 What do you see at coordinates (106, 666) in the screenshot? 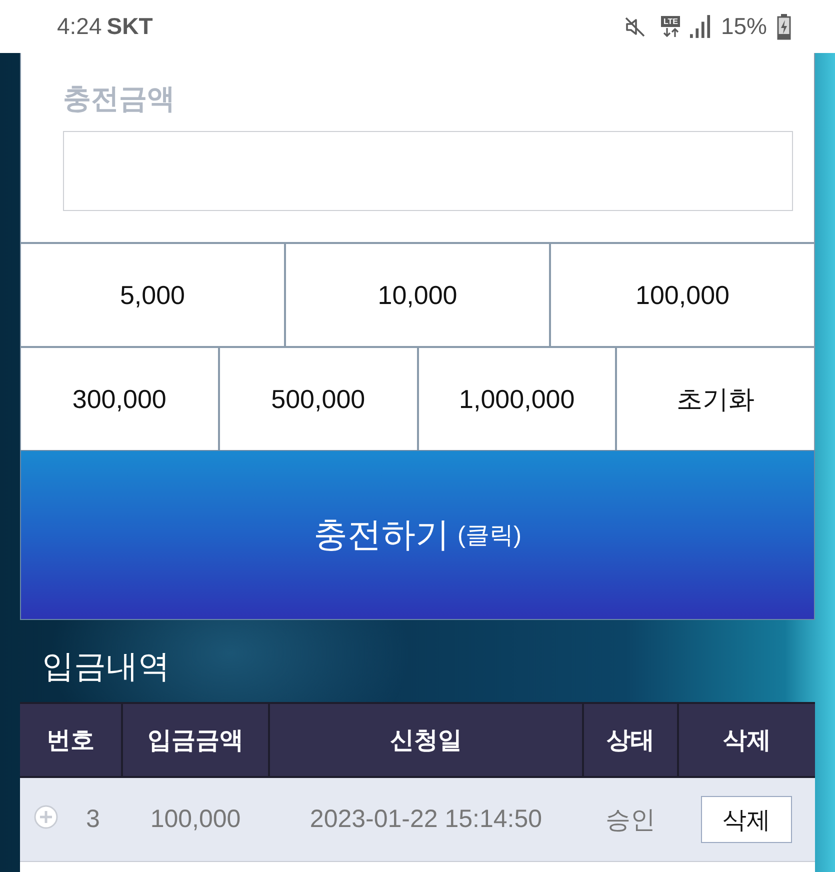
I see `section-heading: 입금내역` at bounding box center [106, 666].